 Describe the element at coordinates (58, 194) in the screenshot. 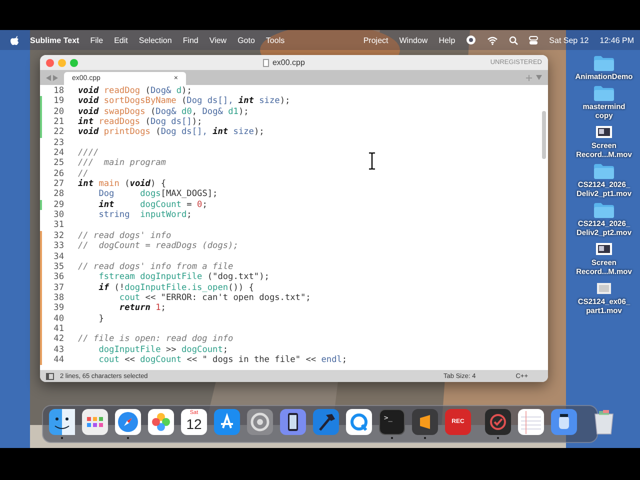

I see `line-number: 28` at that location.